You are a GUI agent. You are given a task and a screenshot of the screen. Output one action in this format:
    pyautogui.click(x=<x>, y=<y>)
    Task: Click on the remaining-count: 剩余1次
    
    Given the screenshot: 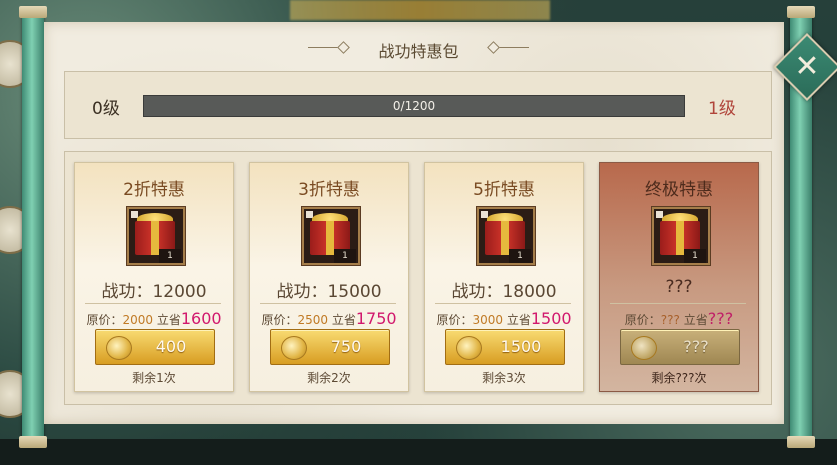 What is the action you would take?
    pyautogui.click(x=154, y=378)
    